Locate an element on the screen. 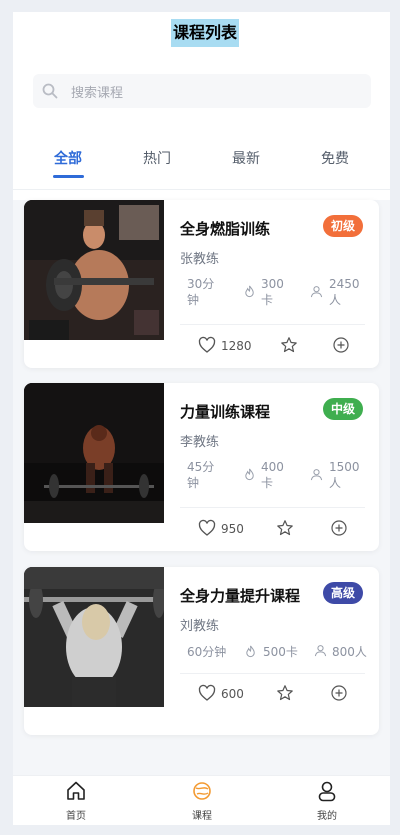 This screenshot has height=835, width=400. nav-home: 首页 is located at coordinates (76, 800).